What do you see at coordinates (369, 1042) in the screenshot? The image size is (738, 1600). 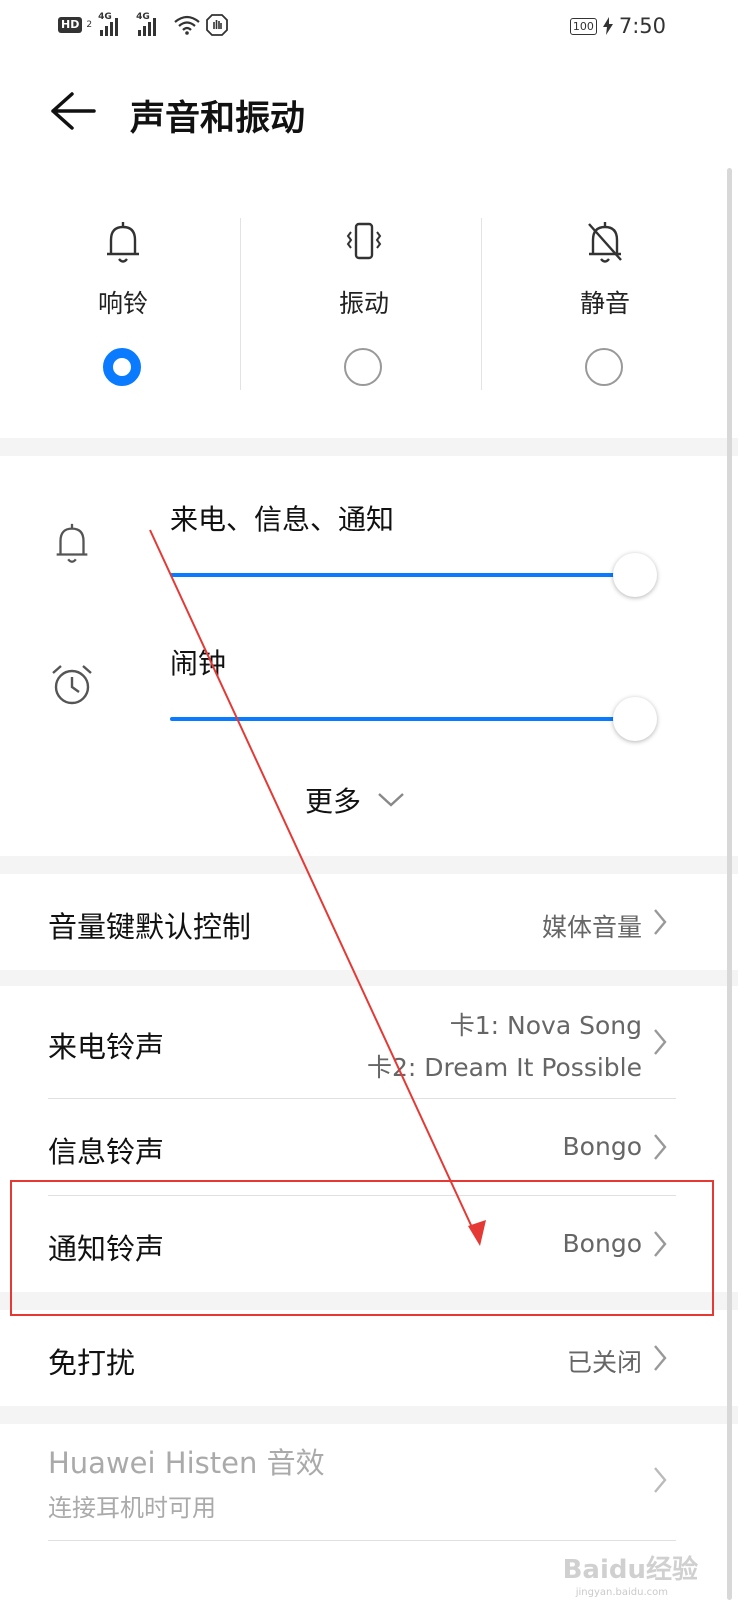 I see `call-ringtone-row: 来电铃声 卡1: Nova Song 卡2: Dream It Possible` at bounding box center [369, 1042].